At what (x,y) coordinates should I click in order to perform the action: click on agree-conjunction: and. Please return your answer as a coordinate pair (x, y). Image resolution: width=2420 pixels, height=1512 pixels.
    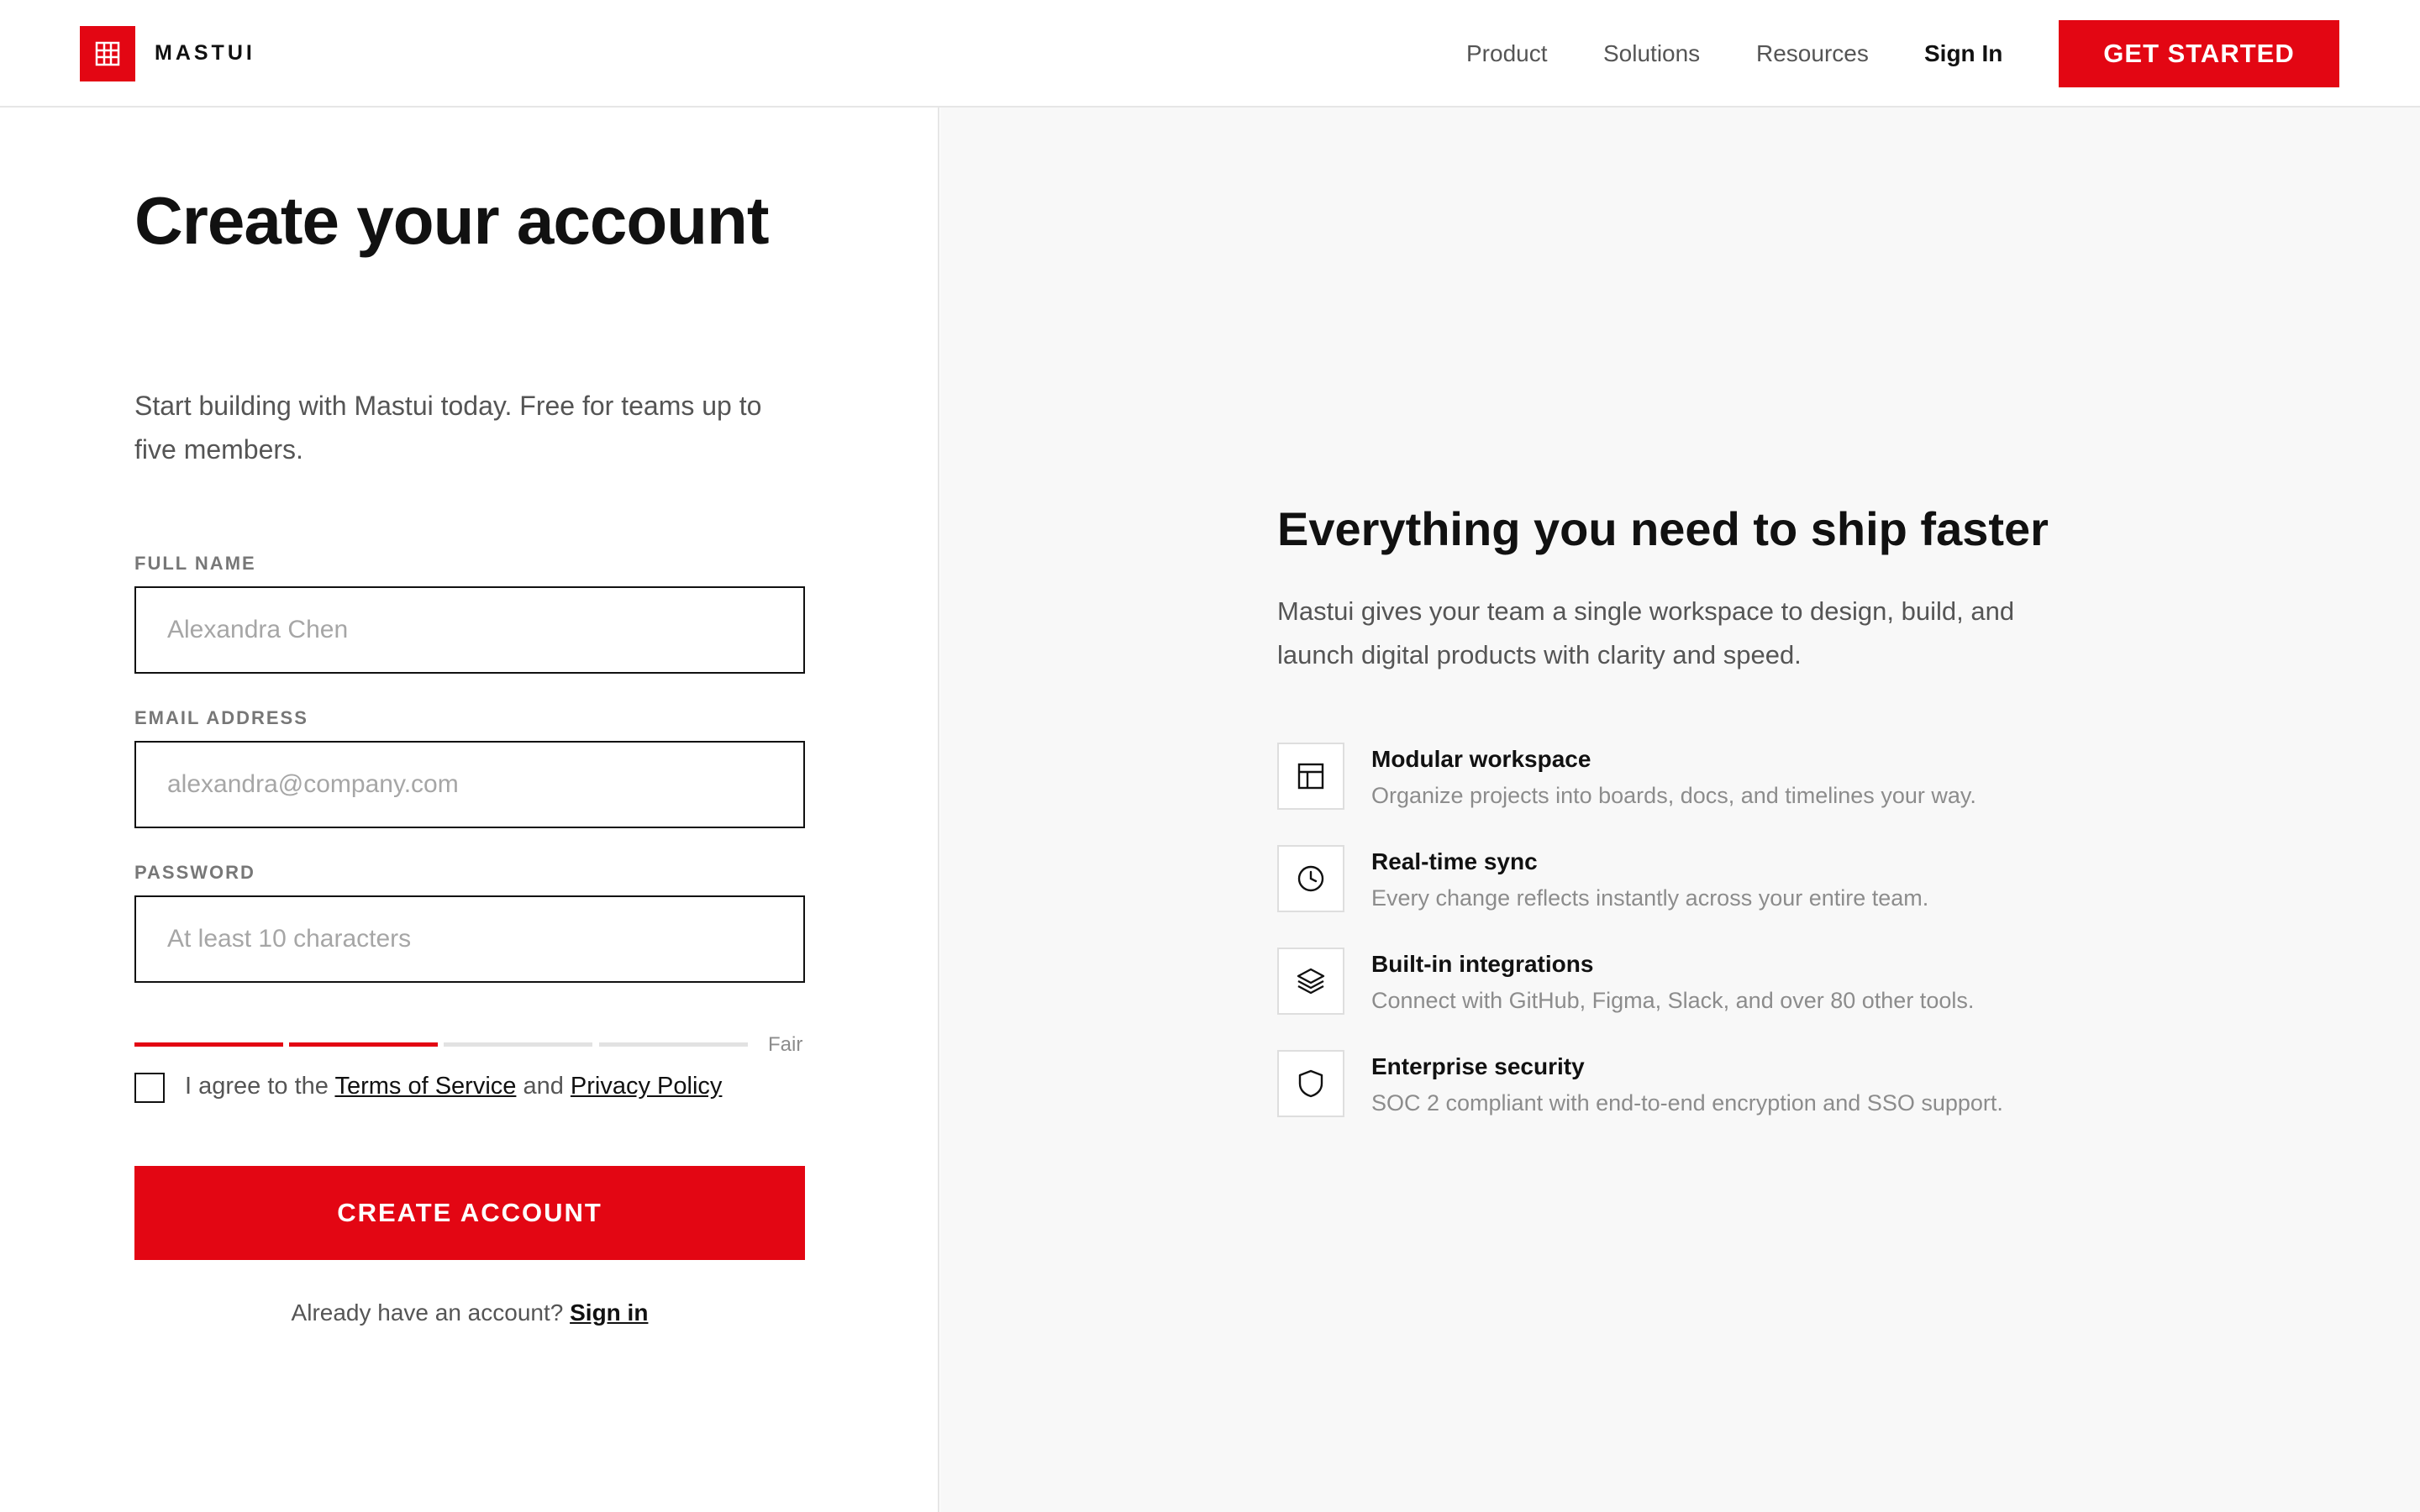
    Looking at the image, I should click on (543, 1086).